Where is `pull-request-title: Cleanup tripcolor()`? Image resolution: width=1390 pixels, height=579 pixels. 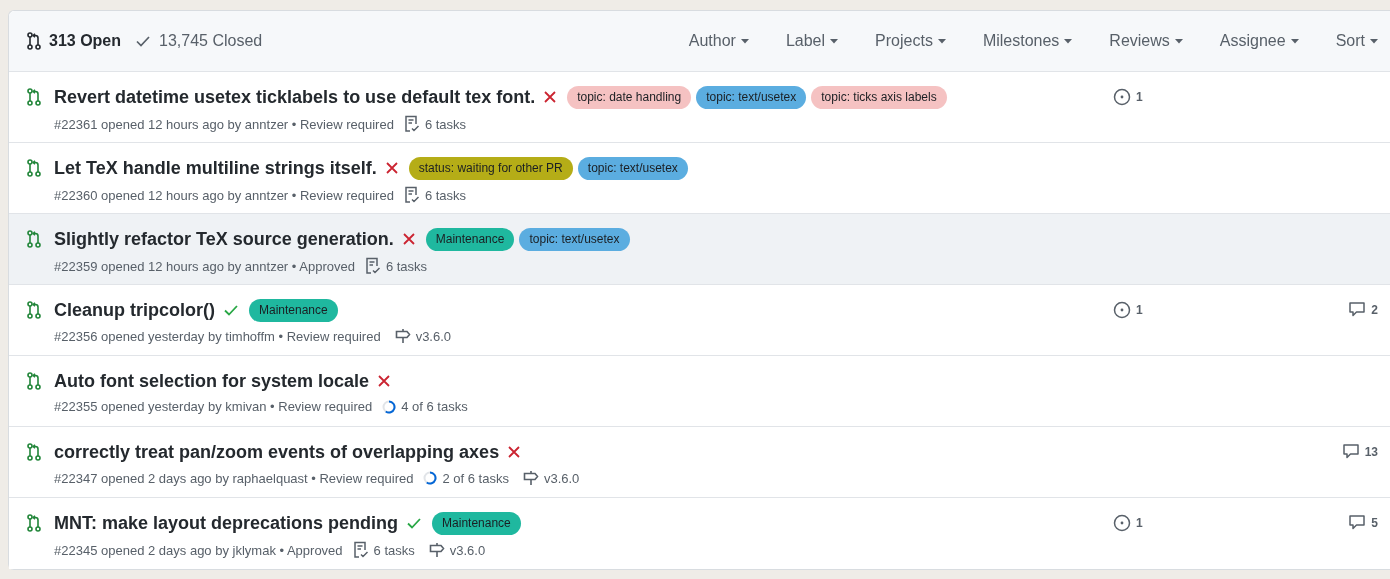
pull-request-title: Cleanup tripcolor() is located at coordinates (134, 310).